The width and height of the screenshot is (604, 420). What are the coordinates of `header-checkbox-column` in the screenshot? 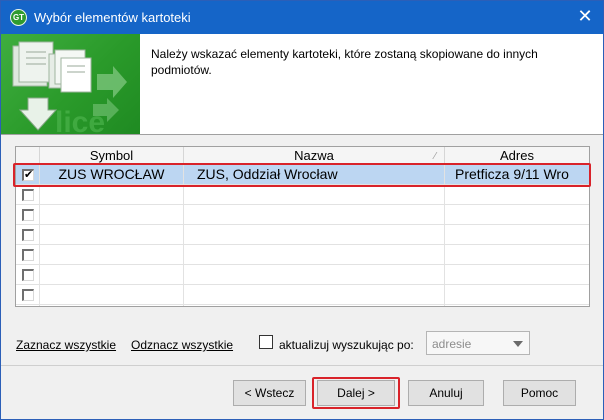 It's located at (28, 156).